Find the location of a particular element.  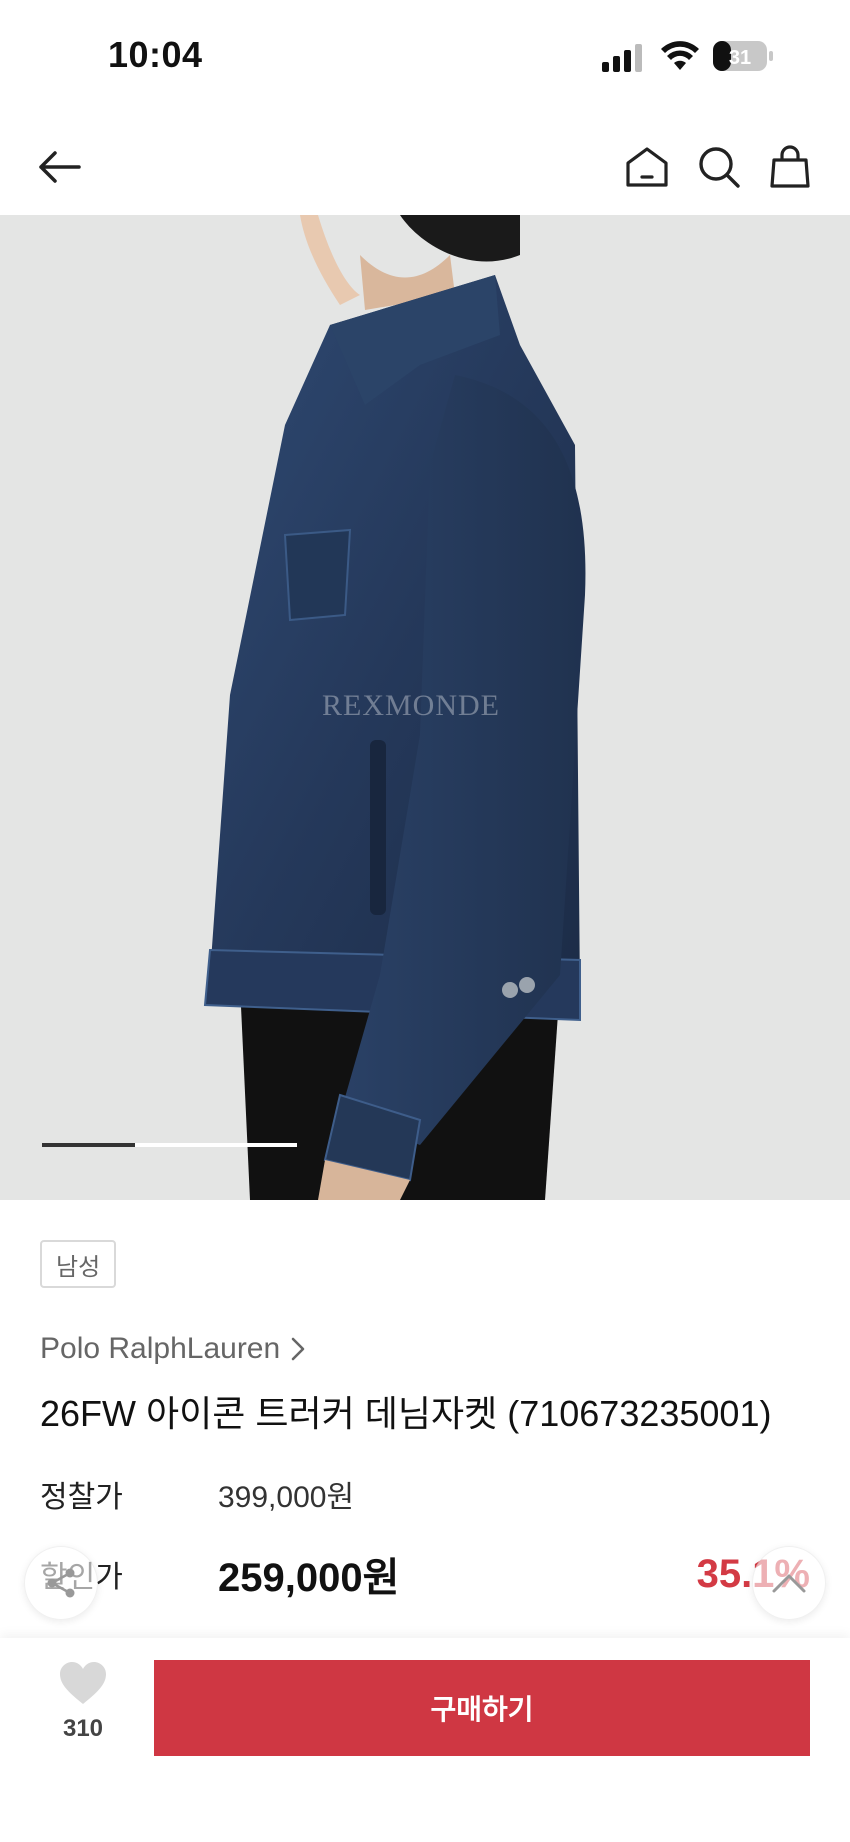

like-button: 310 is located at coordinates (83, 1701).